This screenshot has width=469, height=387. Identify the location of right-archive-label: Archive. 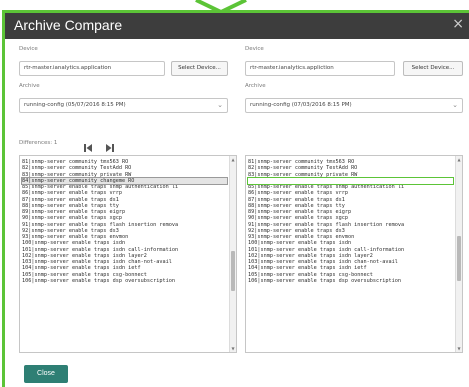
(255, 86).